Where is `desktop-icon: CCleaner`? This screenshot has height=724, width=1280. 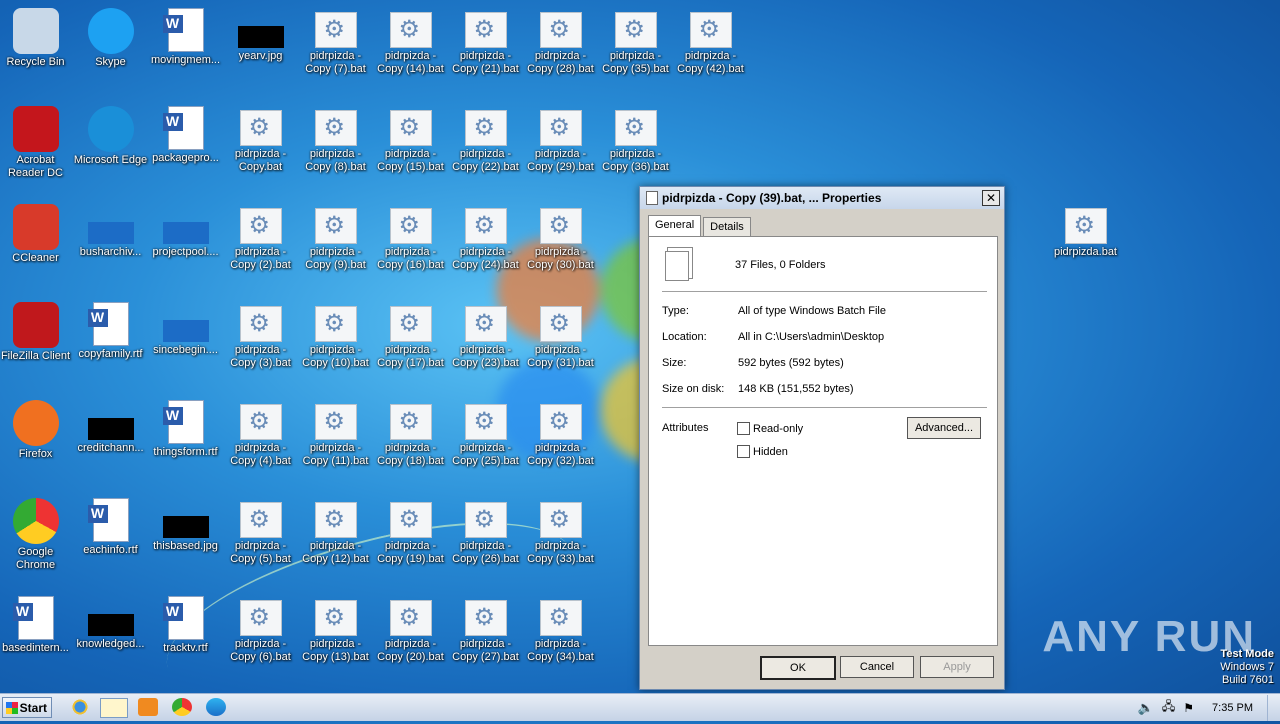 desktop-icon: CCleaner is located at coordinates (36, 230).